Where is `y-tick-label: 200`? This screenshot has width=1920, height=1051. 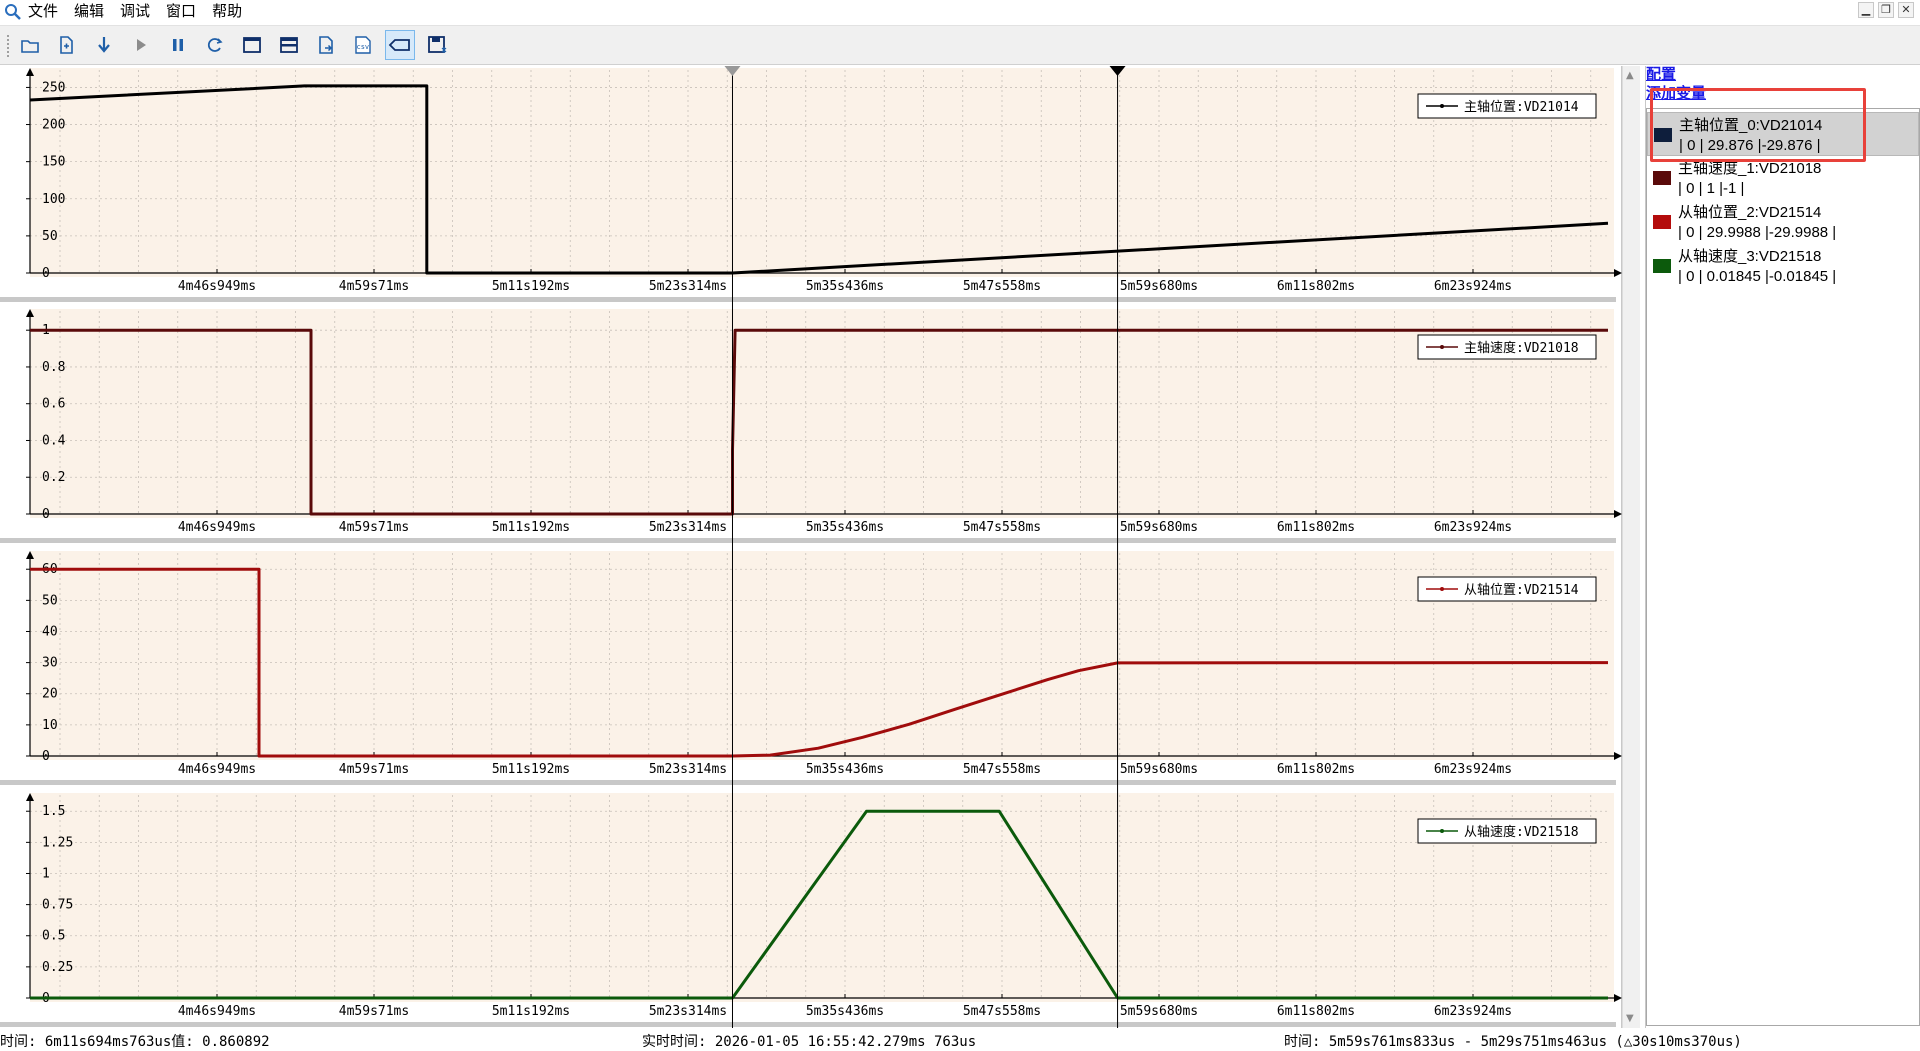
y-tick-label: 200 is located at coordinates (53, 125).